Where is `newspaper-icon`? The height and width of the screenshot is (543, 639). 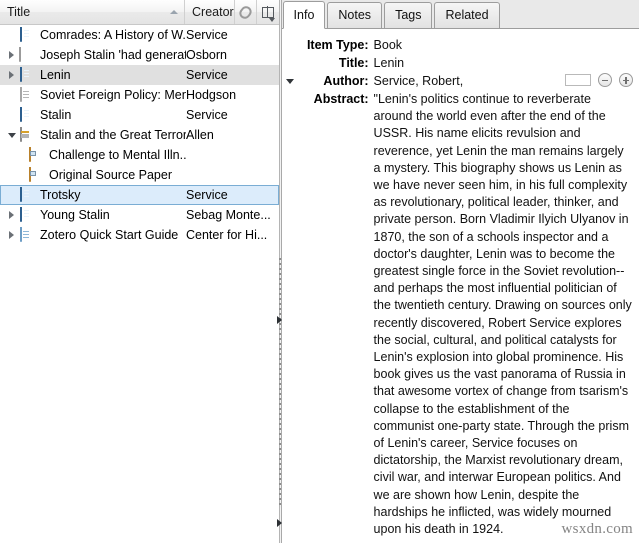 newspaper-icon is located at coordinates (26, 135).